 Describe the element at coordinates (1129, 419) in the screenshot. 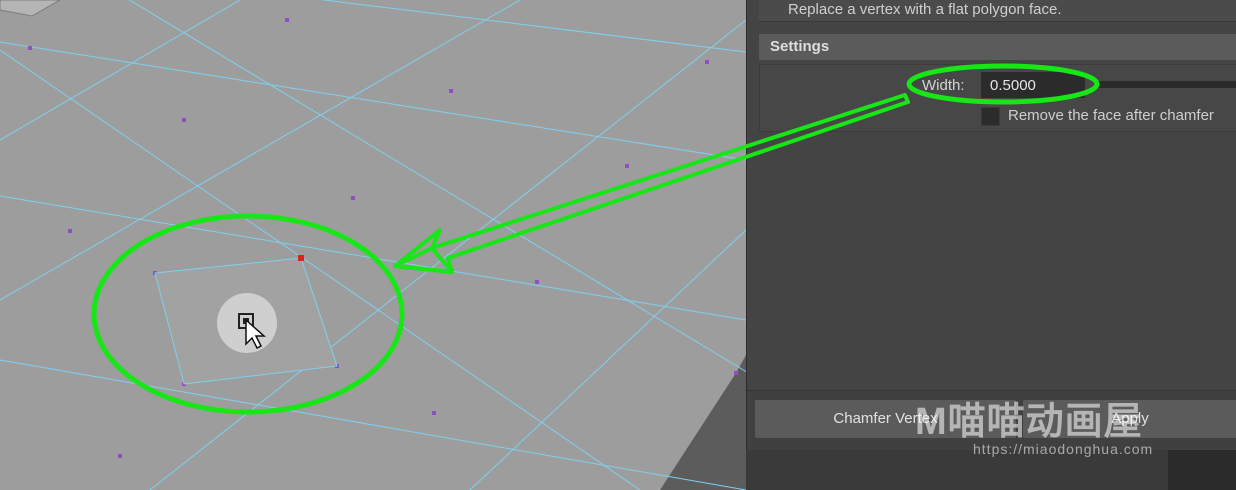

I see `apply-button: Apply` at that location.